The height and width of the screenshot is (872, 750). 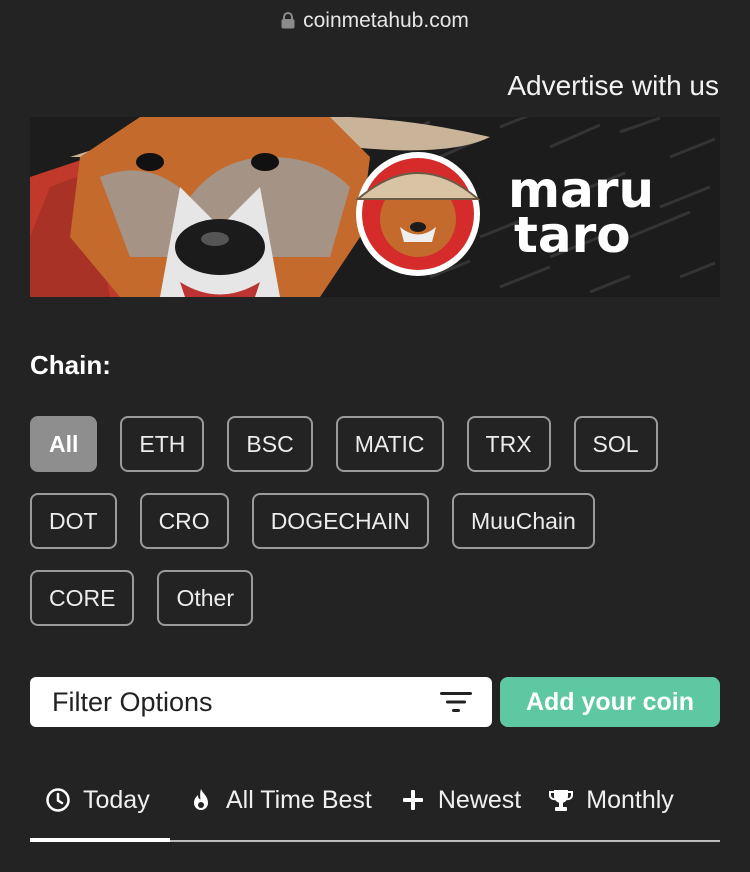 I want to click on url-bar: coinmetahub.com, so click(x=375, y=21).